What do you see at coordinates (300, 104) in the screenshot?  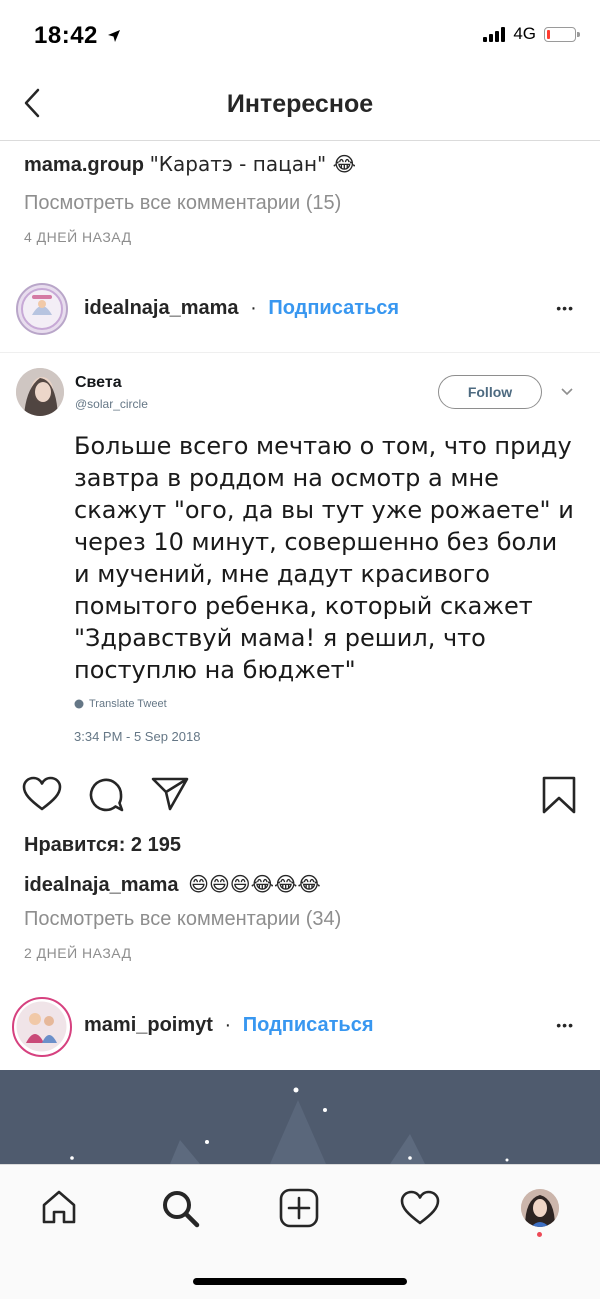 I see `page-title: Интересное` at bounding box center [300, 104].